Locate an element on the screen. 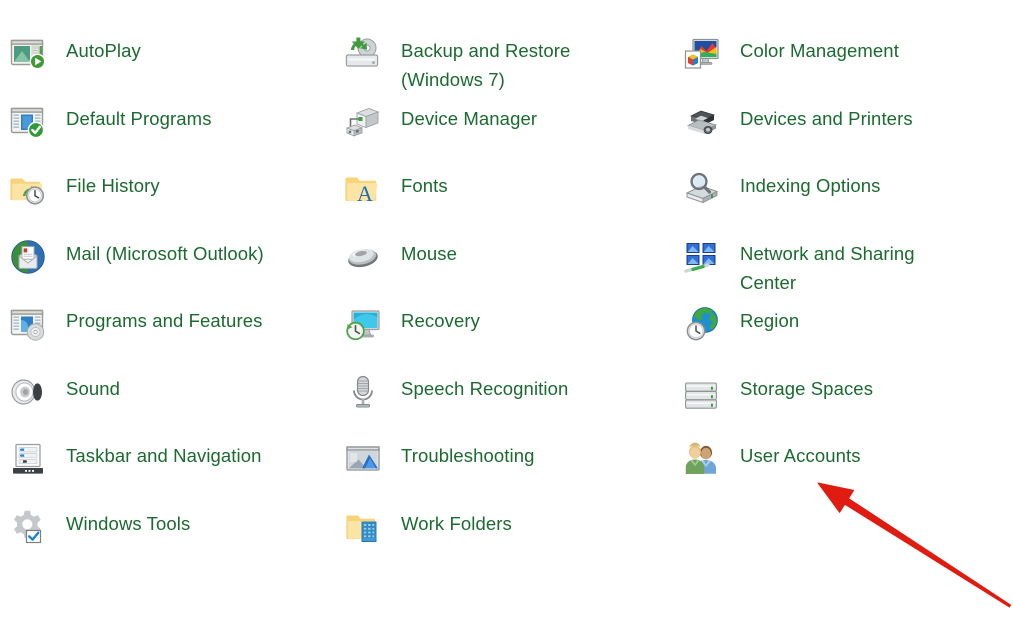  control-panel-item: Device Manager is located at coordinates (510, 132).